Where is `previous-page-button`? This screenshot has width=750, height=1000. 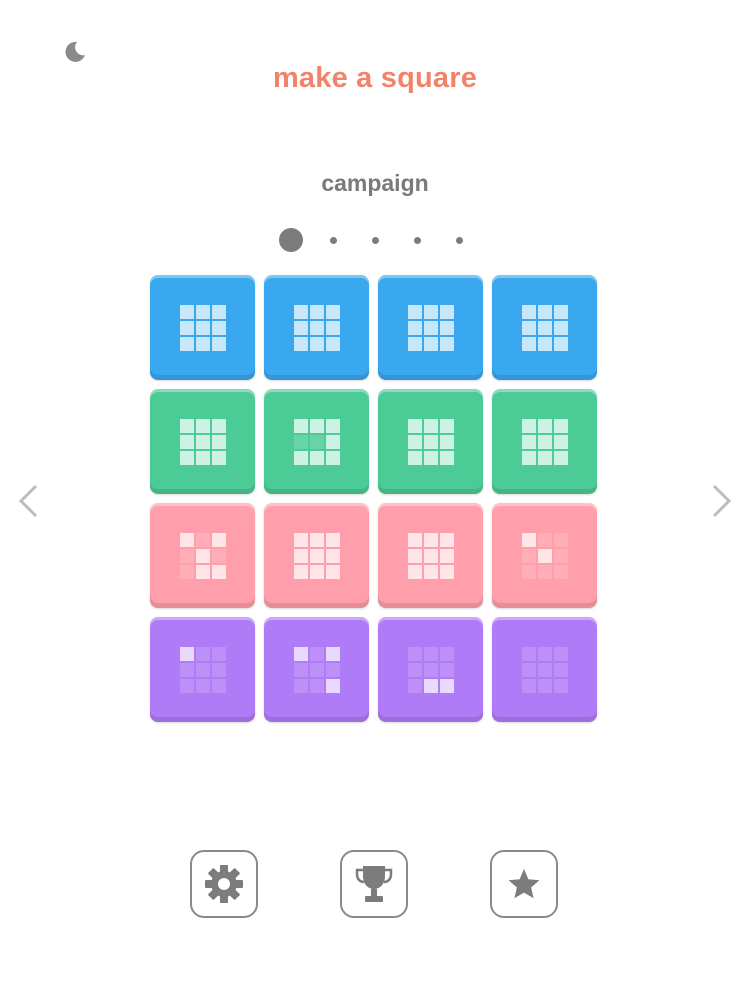
previous-page-button is located at coordinates (29, 501).